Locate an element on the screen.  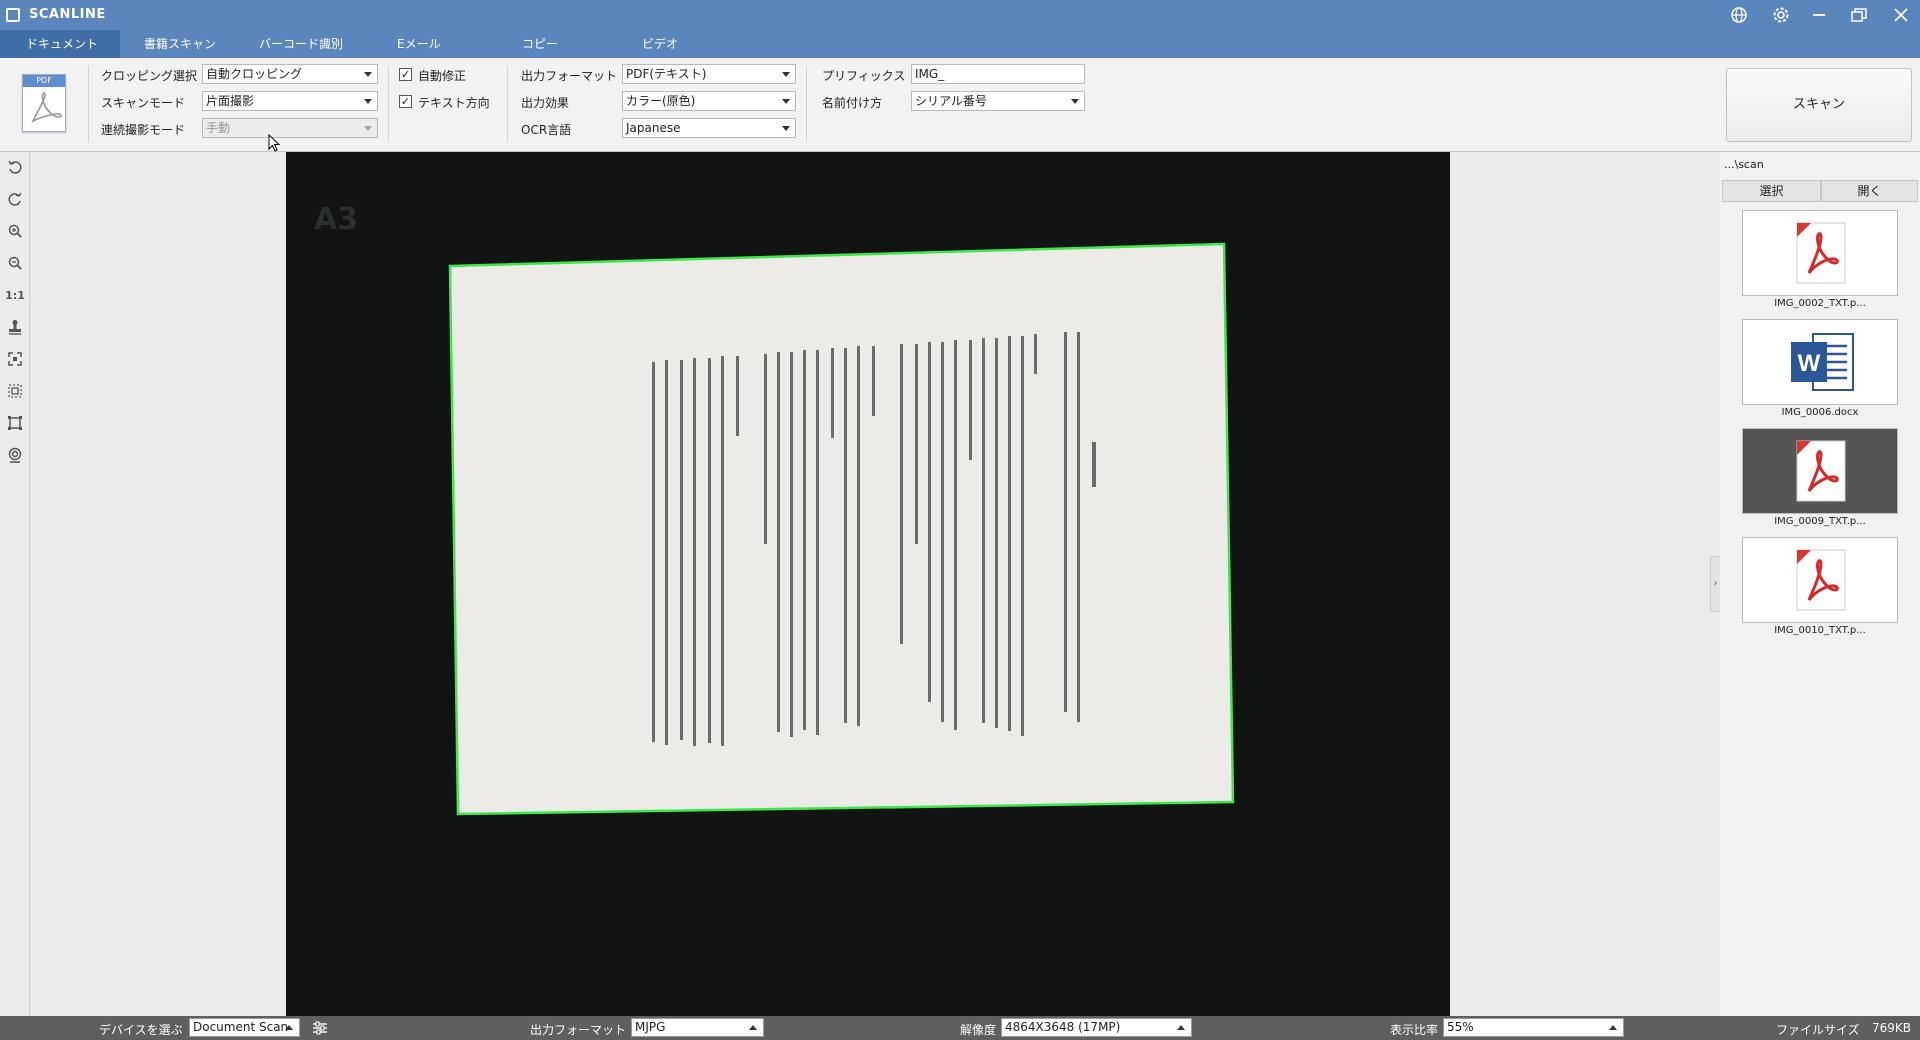
status-output-format-value: MJPG is located at coordinates (650, 1027).